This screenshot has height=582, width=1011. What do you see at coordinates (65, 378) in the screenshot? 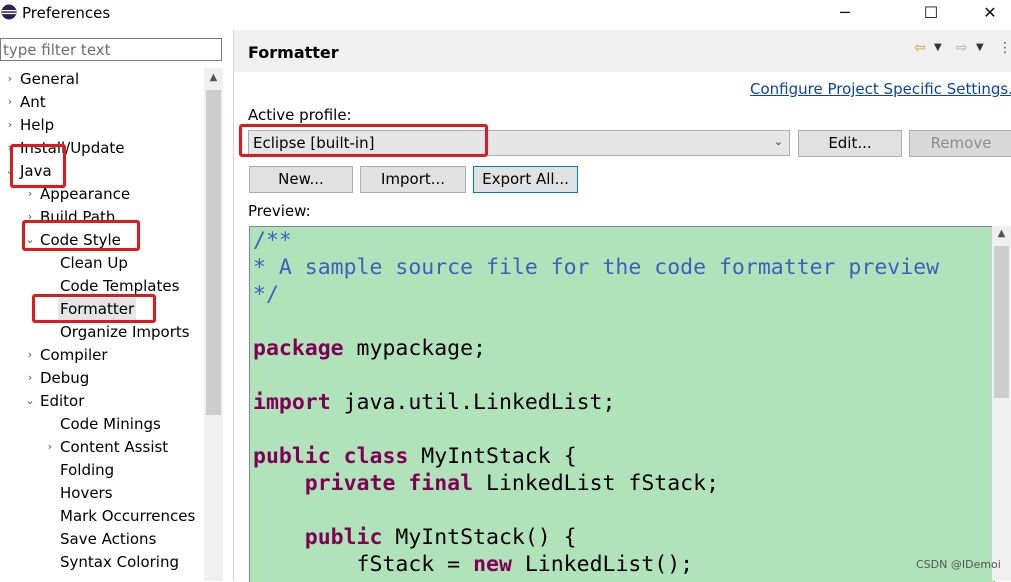
I see `tree-item-label: Debug` at bounding box center [65, 378].